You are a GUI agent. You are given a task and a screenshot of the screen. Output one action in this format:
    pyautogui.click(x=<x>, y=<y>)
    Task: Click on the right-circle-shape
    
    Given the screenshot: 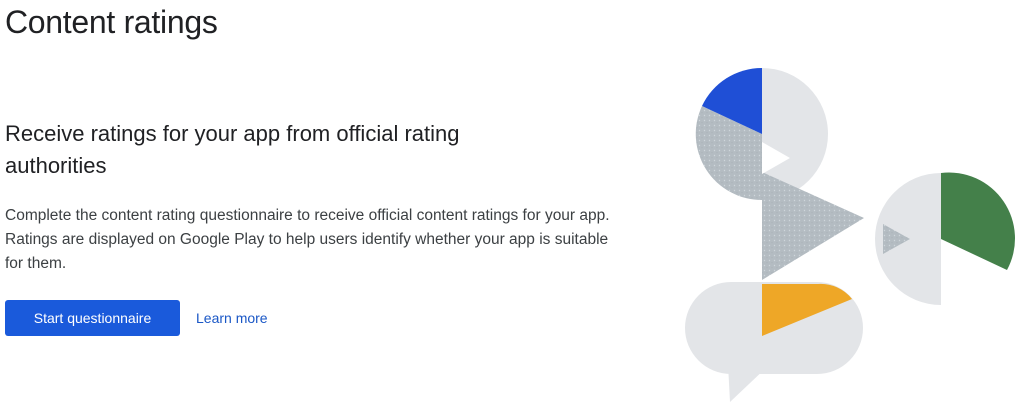 What is the action you would take?
    pyautogui.click(x=945, y=238)
    